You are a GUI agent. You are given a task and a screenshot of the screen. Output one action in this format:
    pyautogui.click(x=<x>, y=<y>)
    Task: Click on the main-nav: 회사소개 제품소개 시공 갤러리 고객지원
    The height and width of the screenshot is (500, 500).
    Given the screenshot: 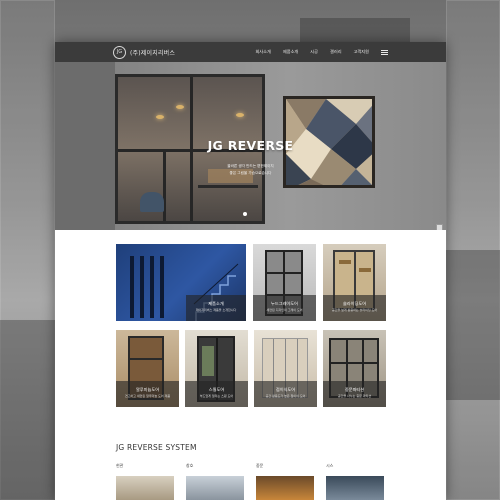 What is the action you would take?
    pyautogui.click(x=315, y=52)
    